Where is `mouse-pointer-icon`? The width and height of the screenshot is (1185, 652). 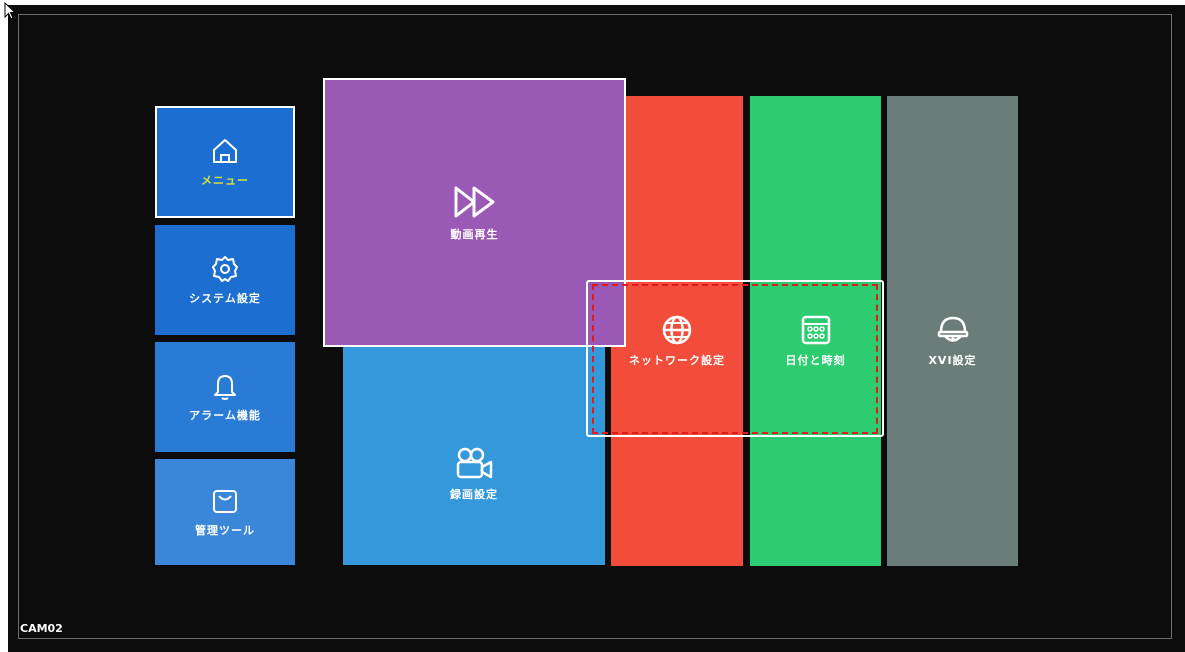
mouse-pointer-icon is located at coordinates (11, 12).